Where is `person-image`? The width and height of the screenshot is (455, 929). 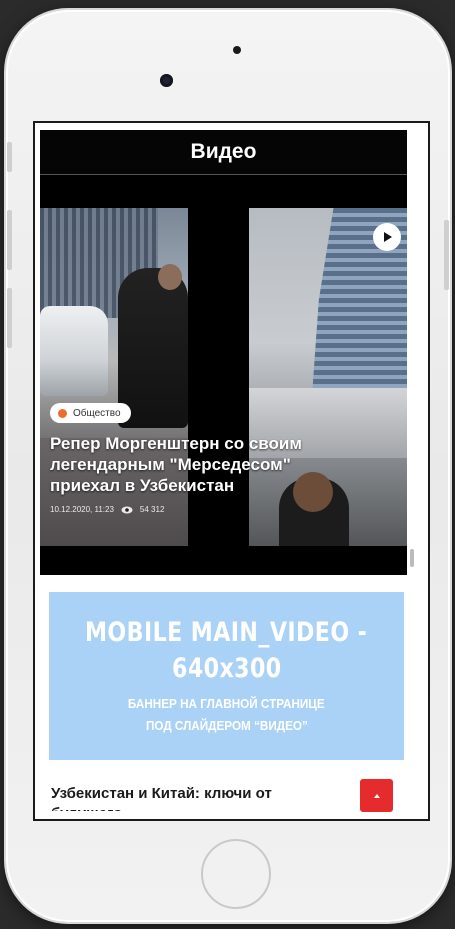 person-image is located at coordinates (153, 348).